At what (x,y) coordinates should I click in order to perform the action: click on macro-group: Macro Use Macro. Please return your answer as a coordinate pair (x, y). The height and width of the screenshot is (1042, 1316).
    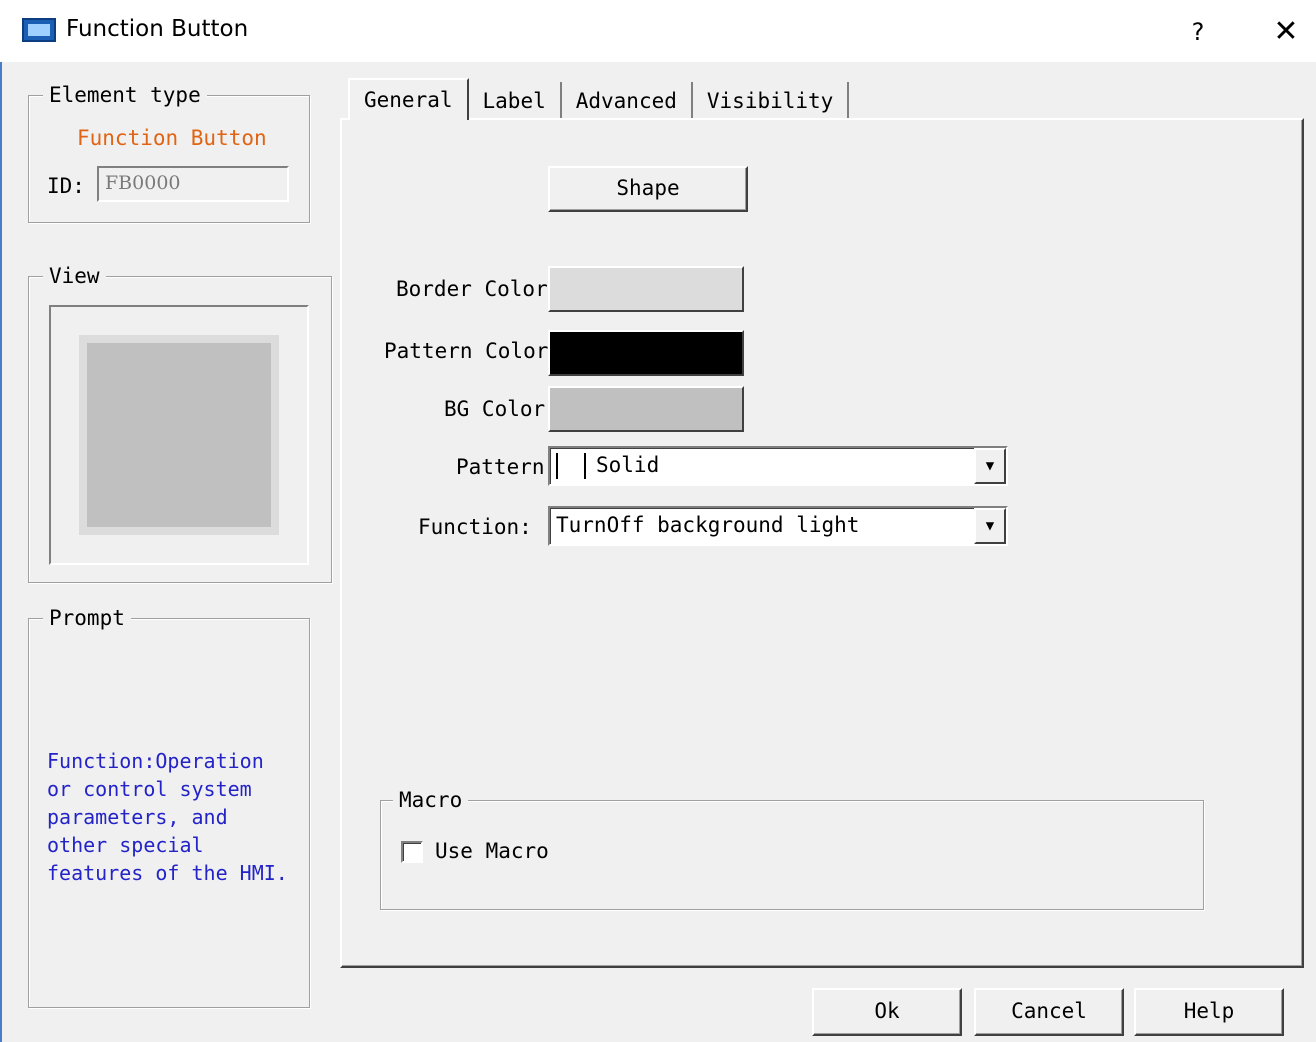
    Looking at the image, I should click on (792, 848).